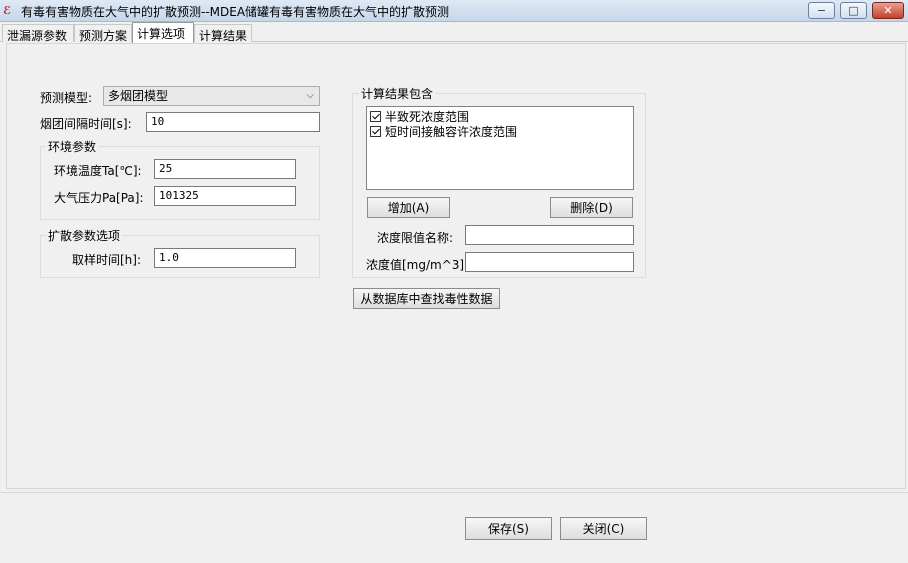 This screenshot has width=908, height=563. I want to click on pressure-input: 101325, so click(225, 196).